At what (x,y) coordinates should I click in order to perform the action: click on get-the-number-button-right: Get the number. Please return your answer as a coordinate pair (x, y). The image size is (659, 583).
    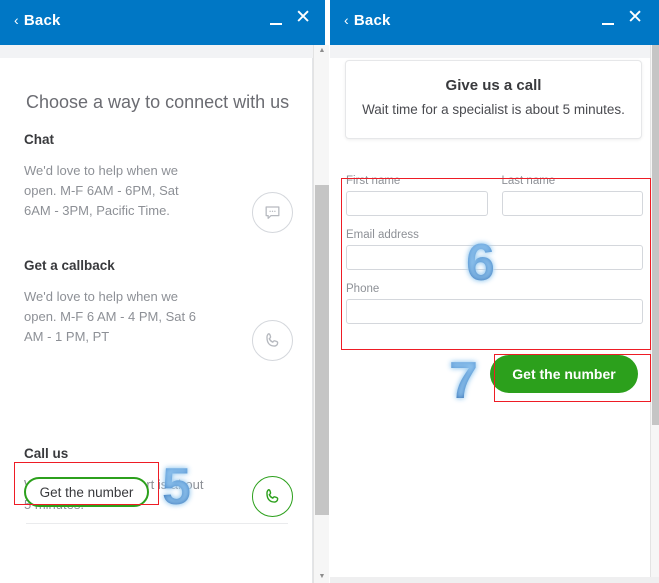
    Looking at the image, I should click on (564, 374).